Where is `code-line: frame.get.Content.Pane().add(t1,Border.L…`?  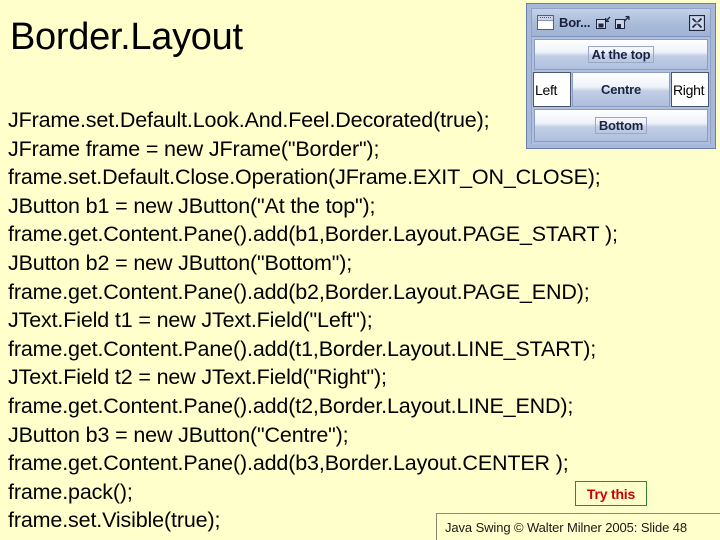
code-line: frame.get.Content.Pane().add(t1,Border.L… is located at coordinates (302, 348).